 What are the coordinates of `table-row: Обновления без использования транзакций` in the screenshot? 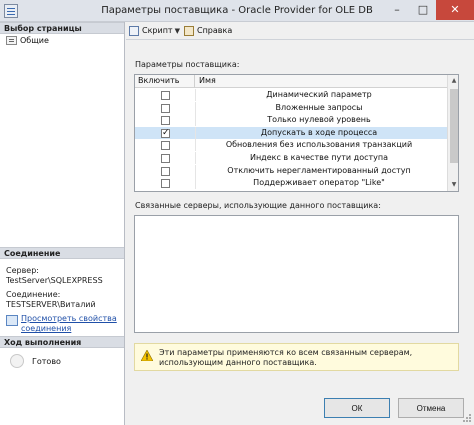 It's located at (291, 145).